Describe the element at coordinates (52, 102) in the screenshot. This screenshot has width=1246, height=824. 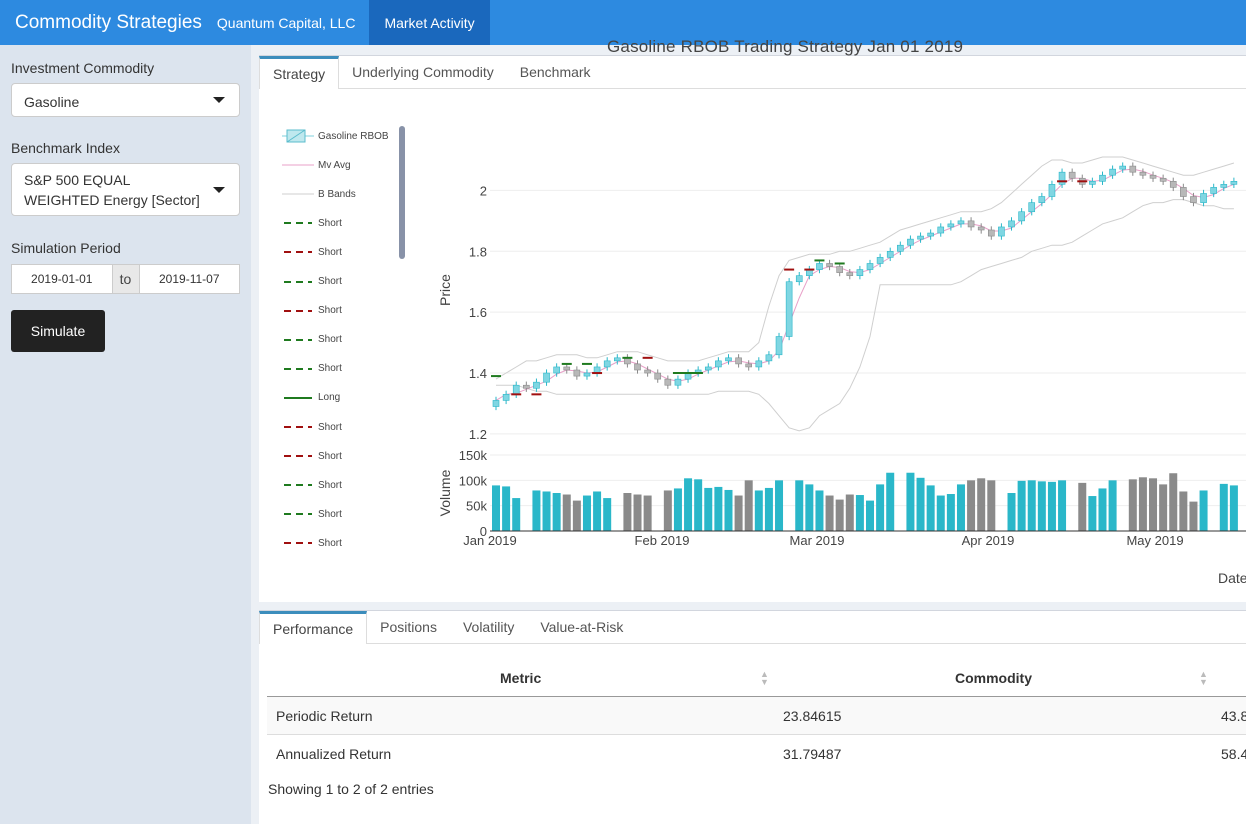
I see `commodity-select-value: Gasoline` at that location.